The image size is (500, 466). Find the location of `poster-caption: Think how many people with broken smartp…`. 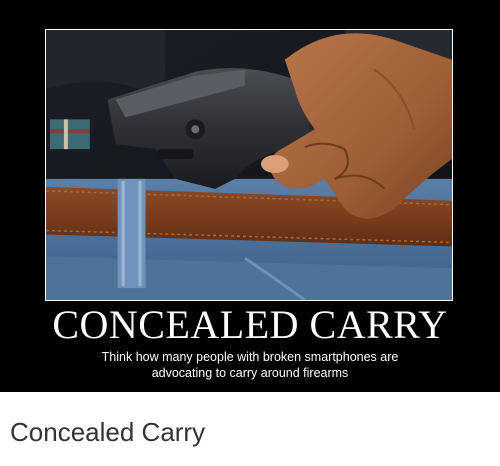

poster-caption: Think how many people with broken smartp… is located at coordinates (250, 365).